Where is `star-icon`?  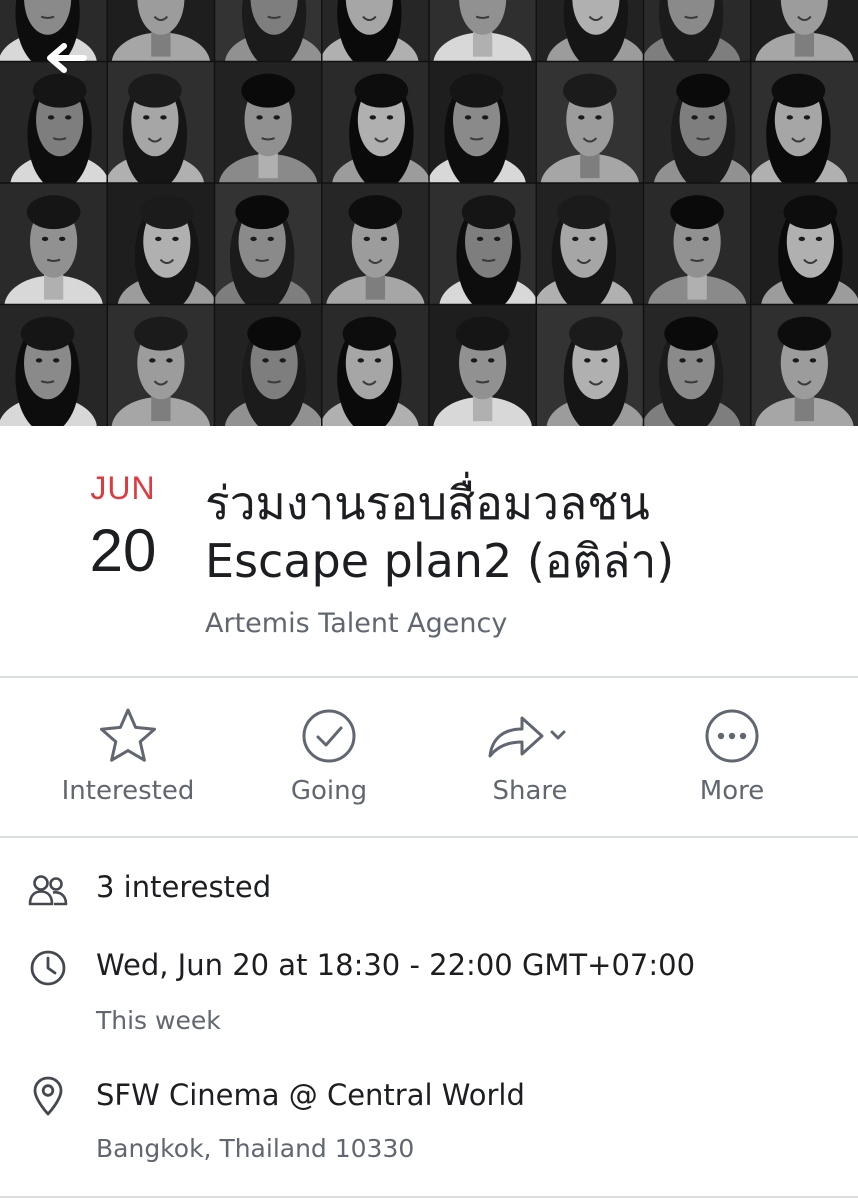 star-icon is located at coordinates (128, 736).